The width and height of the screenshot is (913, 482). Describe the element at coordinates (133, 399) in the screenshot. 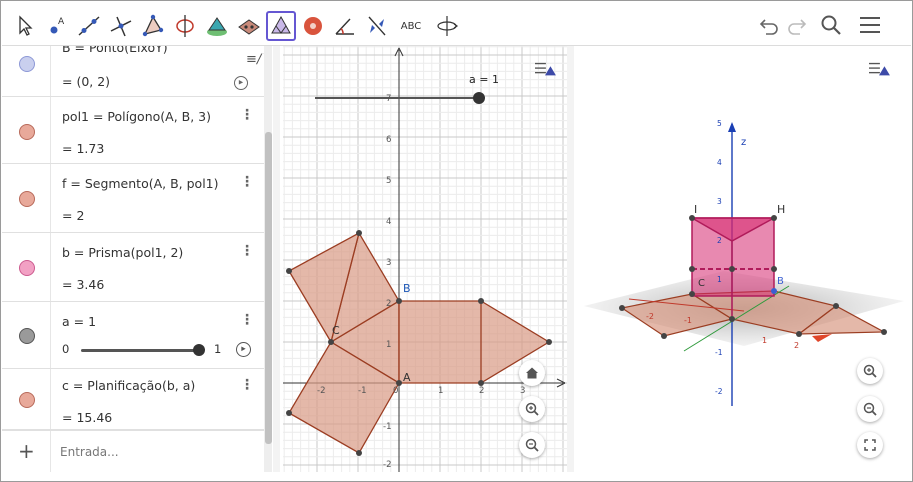

I see `algebra-row-c: c = Planificação(b, a) = 15.46 ⋮` at that location.